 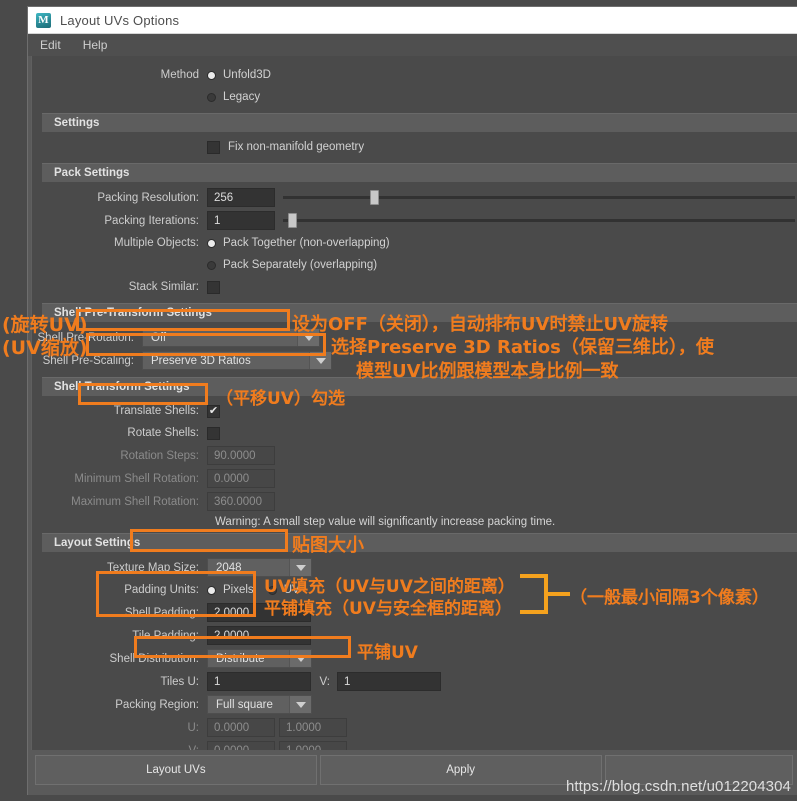 I want to click on max-shell-rotation-input: 360.0000, so click(x=241, y=501).